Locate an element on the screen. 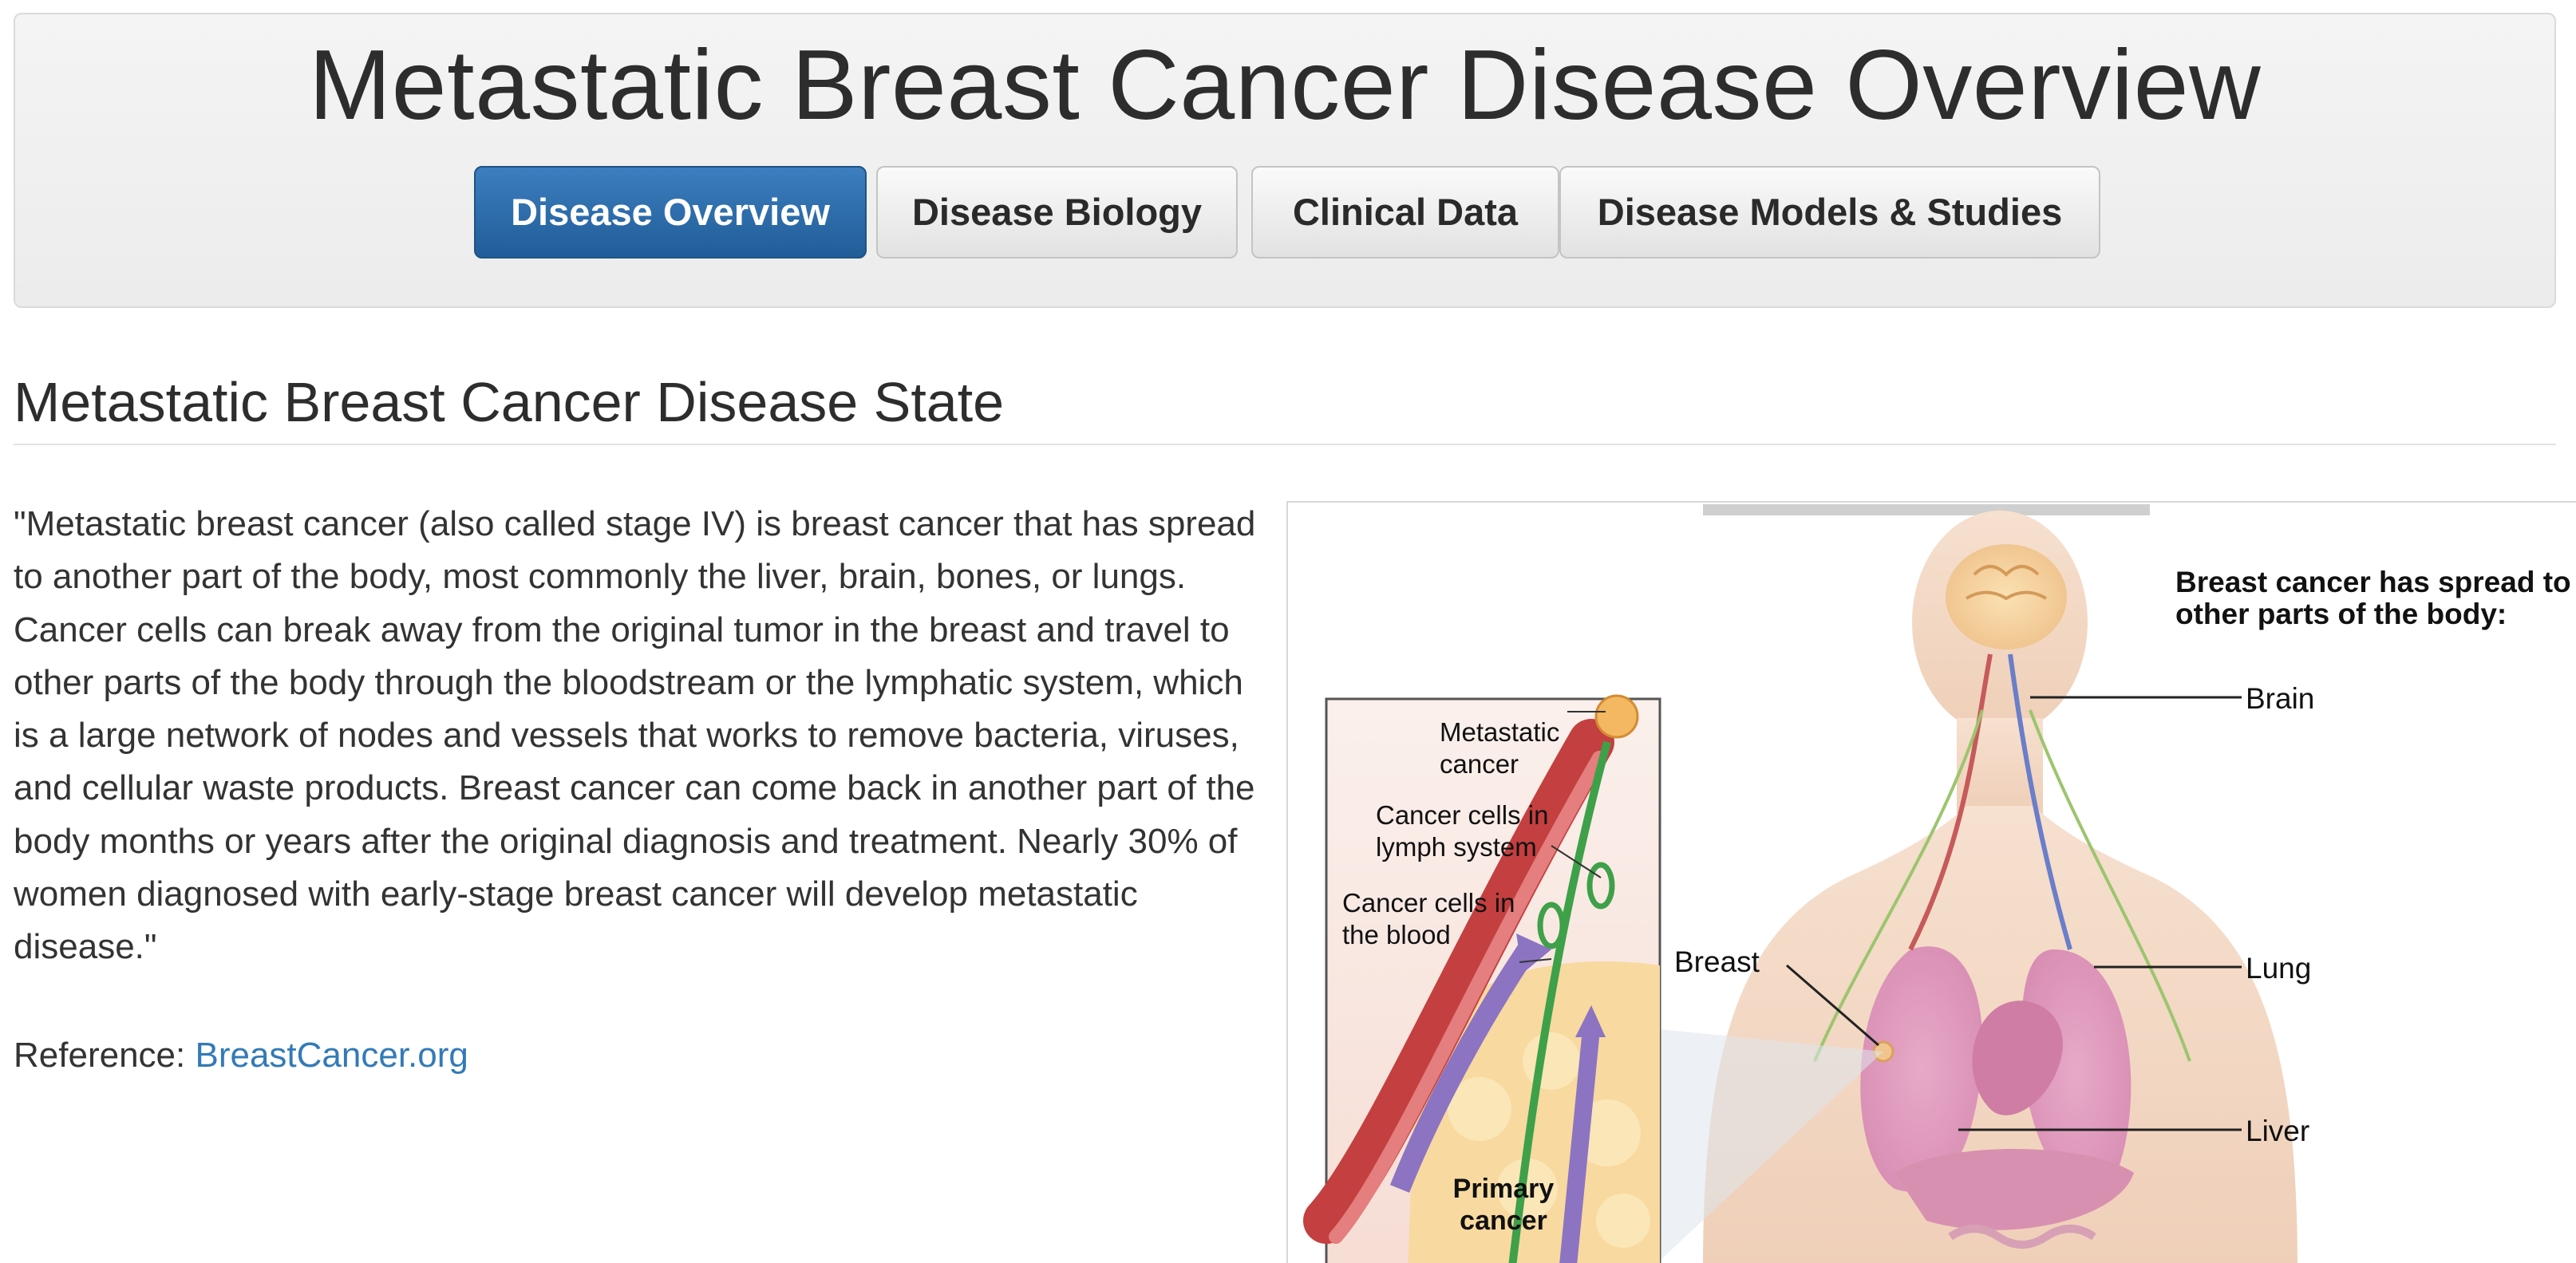 The image size is (2576, 1263). lung-label: Lung is located at coordinates (2279, 969).